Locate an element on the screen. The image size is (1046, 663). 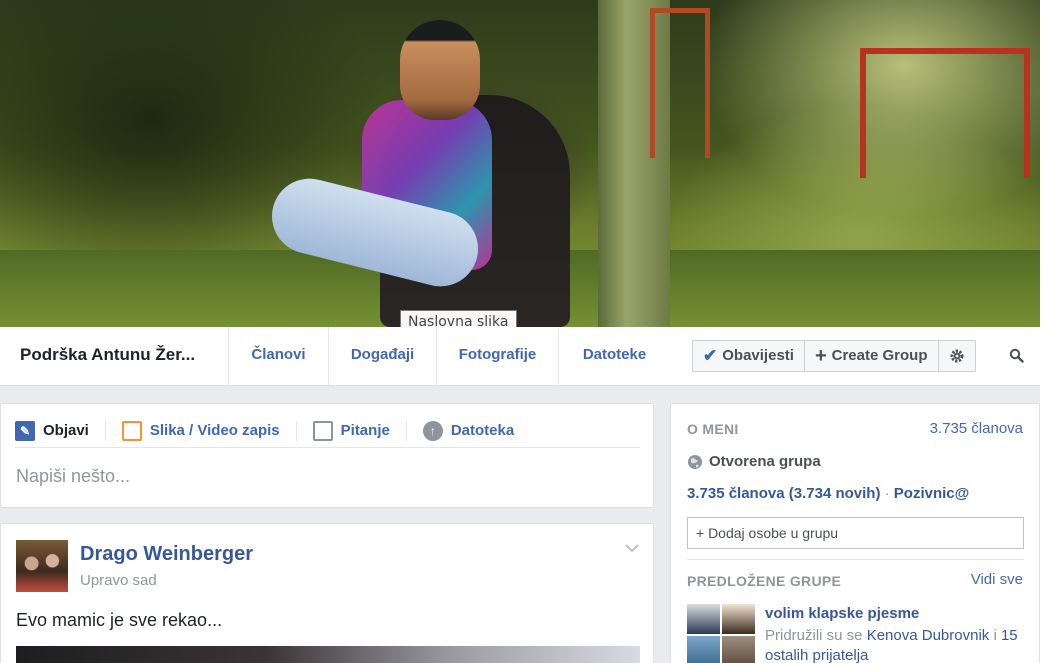
members-summary: 3.735 članova (3.734 novih) · Pozivnic@ is located at coordinates (828, 493).